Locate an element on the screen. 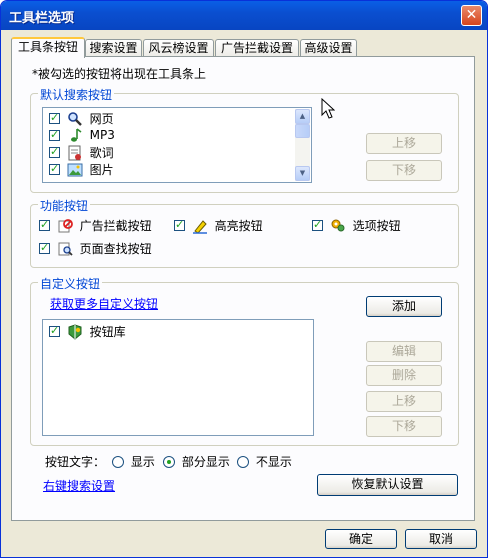 Image resolution: width=488 pixels, height=558 pixels. custom-buttons-list: 按钮库 is located at coordinates (178, 377).